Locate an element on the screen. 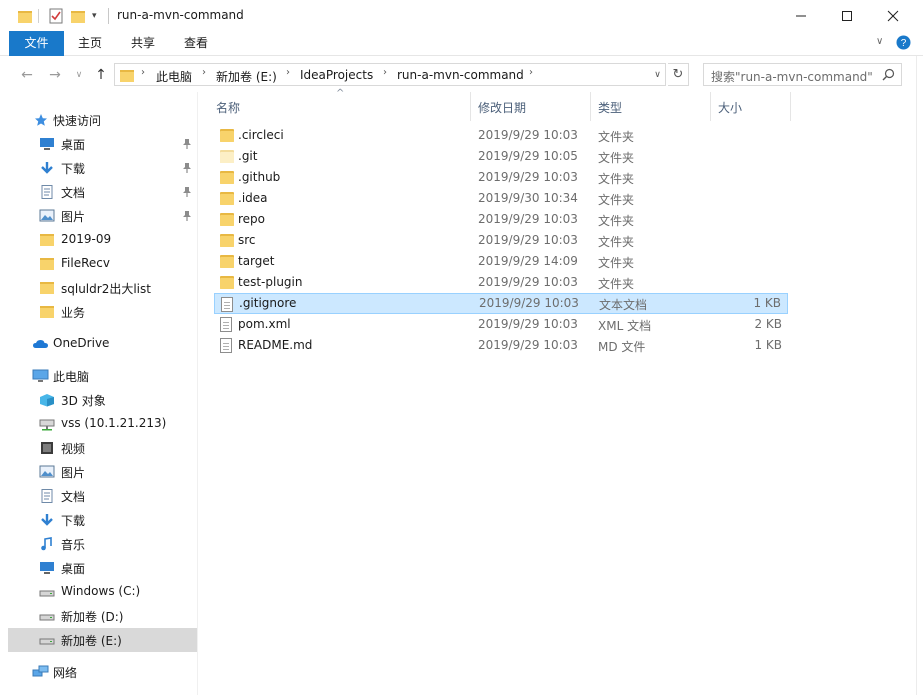 Image resolution: width=923 pixels, height=695 pixels. search-icon is located at coordinates (888, 76).